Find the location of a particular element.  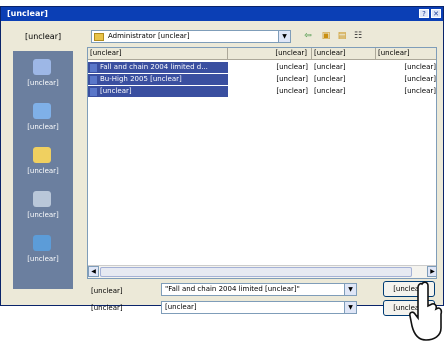

column-name: [unclear] is located at coordinates (158, 53).